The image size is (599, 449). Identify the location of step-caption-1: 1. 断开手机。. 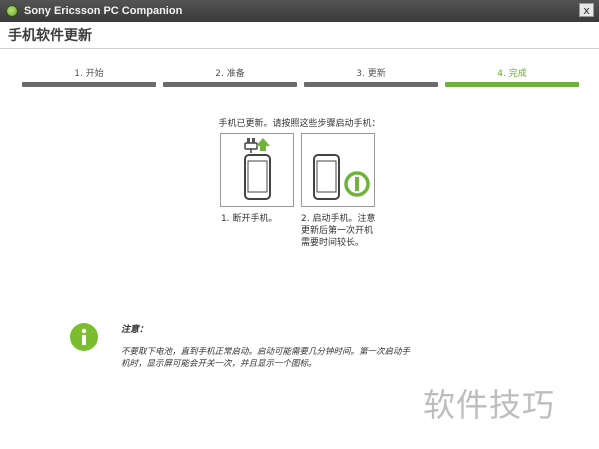
(249, 219).